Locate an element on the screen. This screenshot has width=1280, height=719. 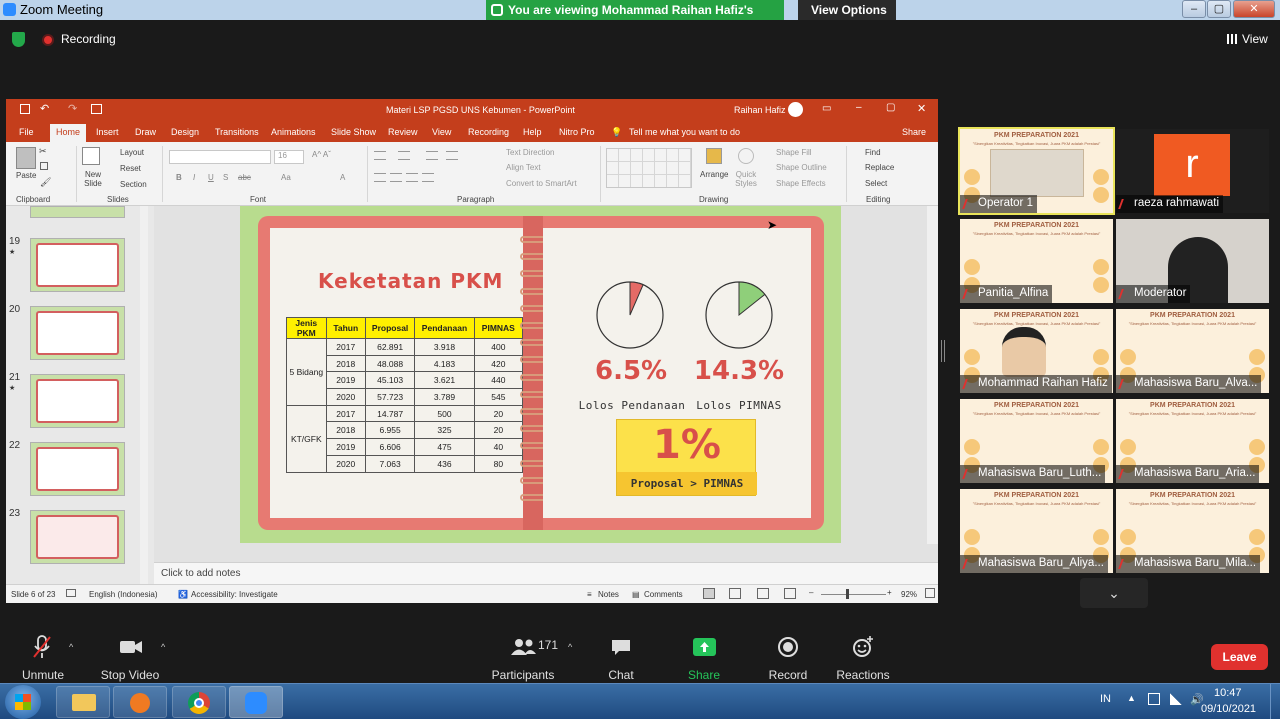
stop-video-button: Stop Video is located at coordinates (130, 675).